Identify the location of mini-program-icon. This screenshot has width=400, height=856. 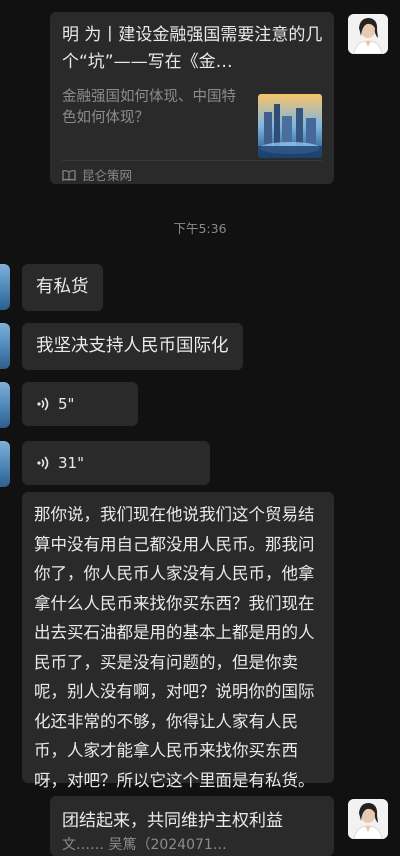
(69, 175).